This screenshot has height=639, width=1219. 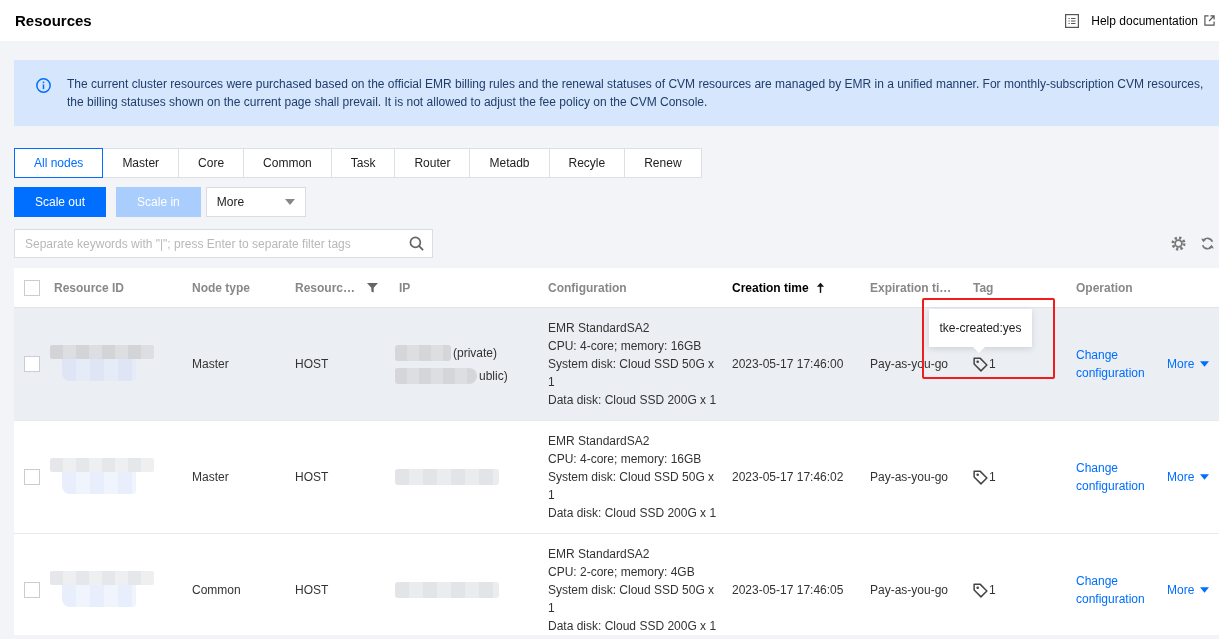 I want to click on node-tab: Renew, so click(x=663, y=163).